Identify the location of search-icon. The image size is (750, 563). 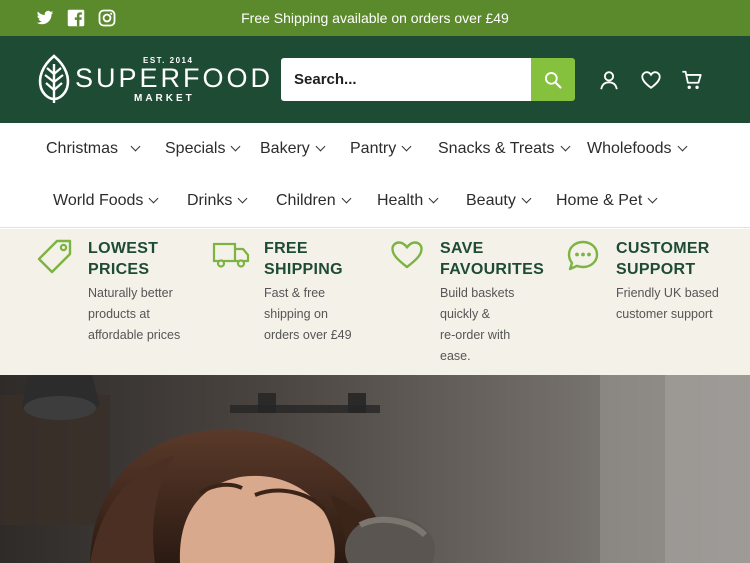
(553, 79).